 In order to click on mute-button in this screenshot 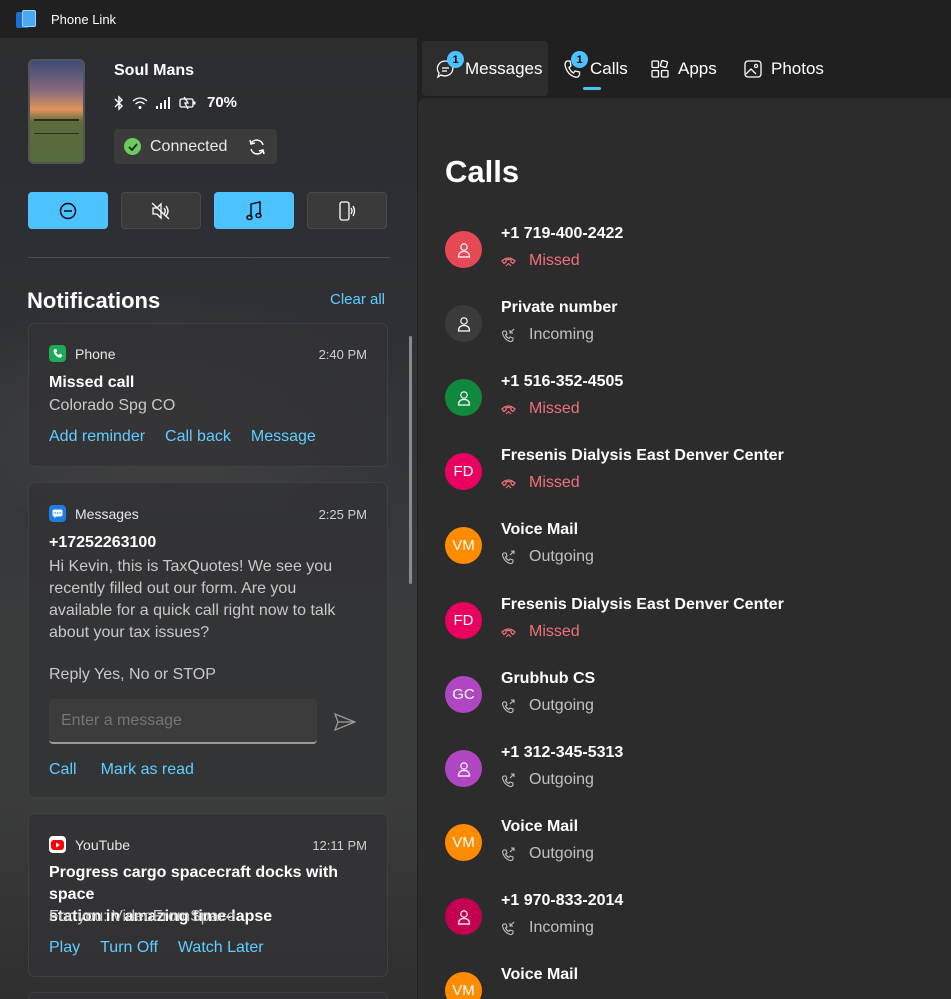, I will do `click(161, 210)`.